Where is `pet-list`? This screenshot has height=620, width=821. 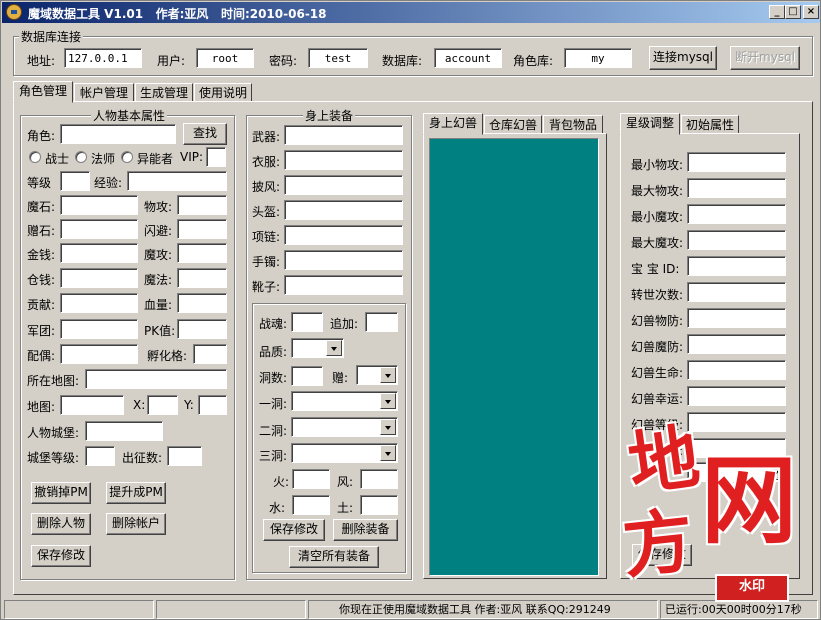
pet-list is located at coordinates (514, 357).